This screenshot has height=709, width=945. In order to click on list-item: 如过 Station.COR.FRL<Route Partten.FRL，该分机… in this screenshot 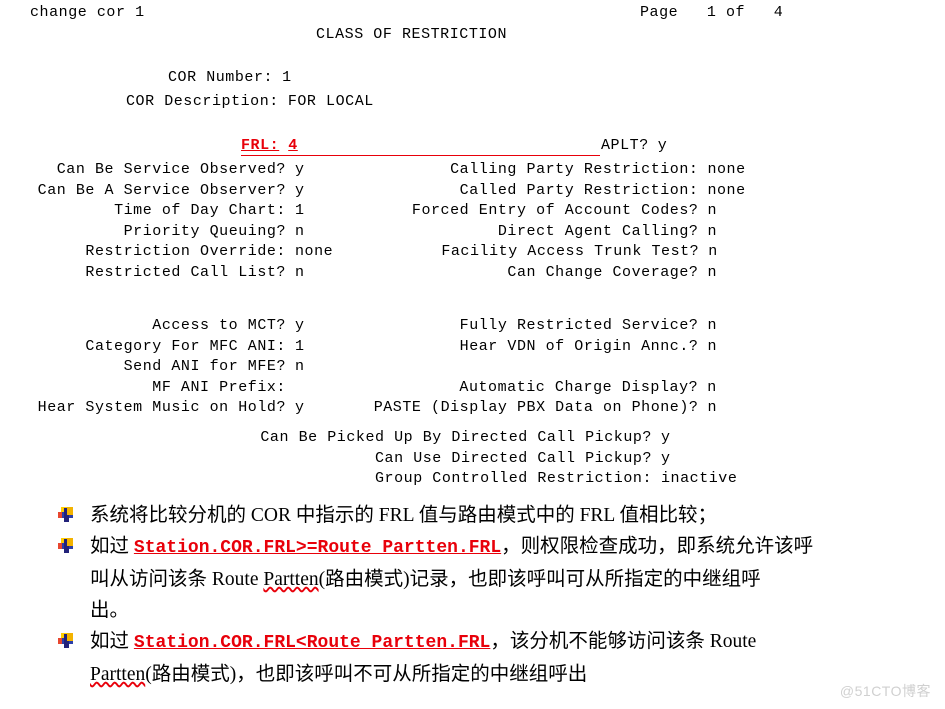, I will do `click(472, 642)`.